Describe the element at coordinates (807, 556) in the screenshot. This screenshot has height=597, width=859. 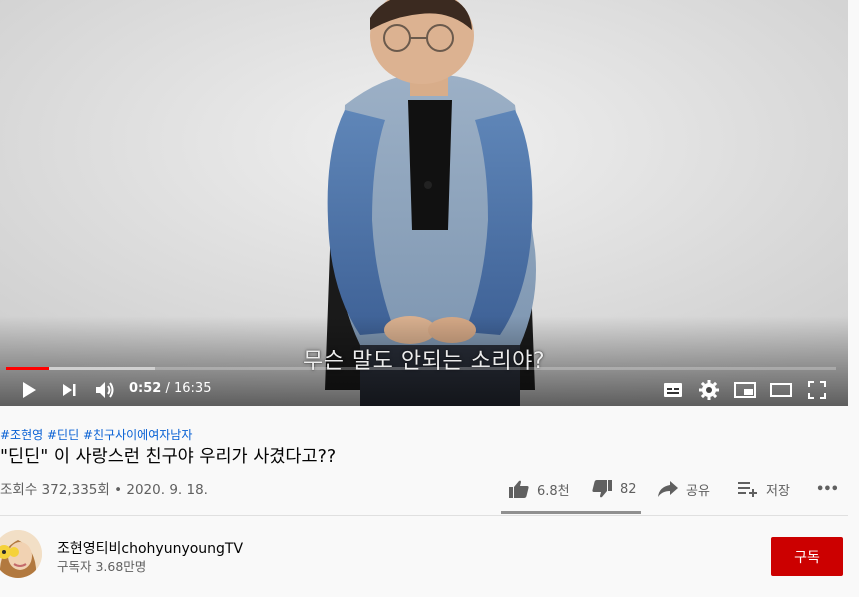
I see `subscribe-button: 구독` at that location.